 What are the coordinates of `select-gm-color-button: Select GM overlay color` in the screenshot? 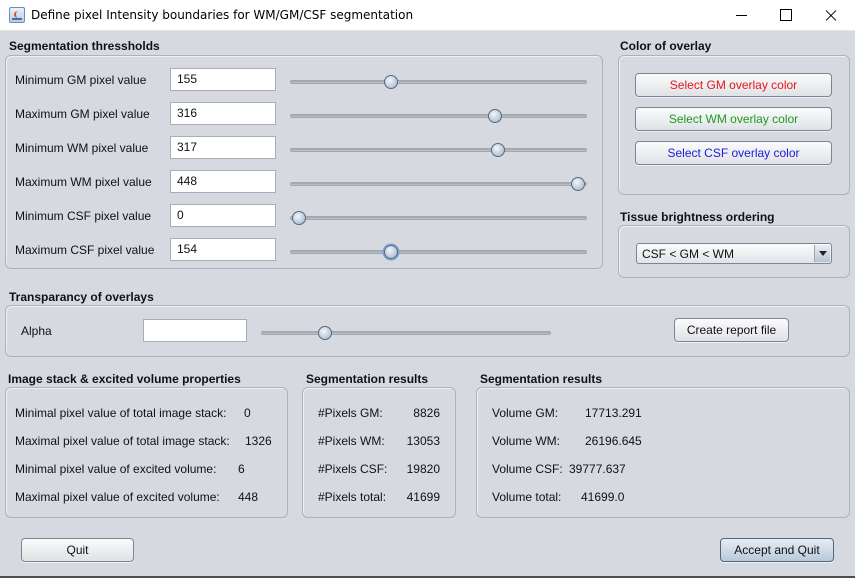 It's located at (733, 85).